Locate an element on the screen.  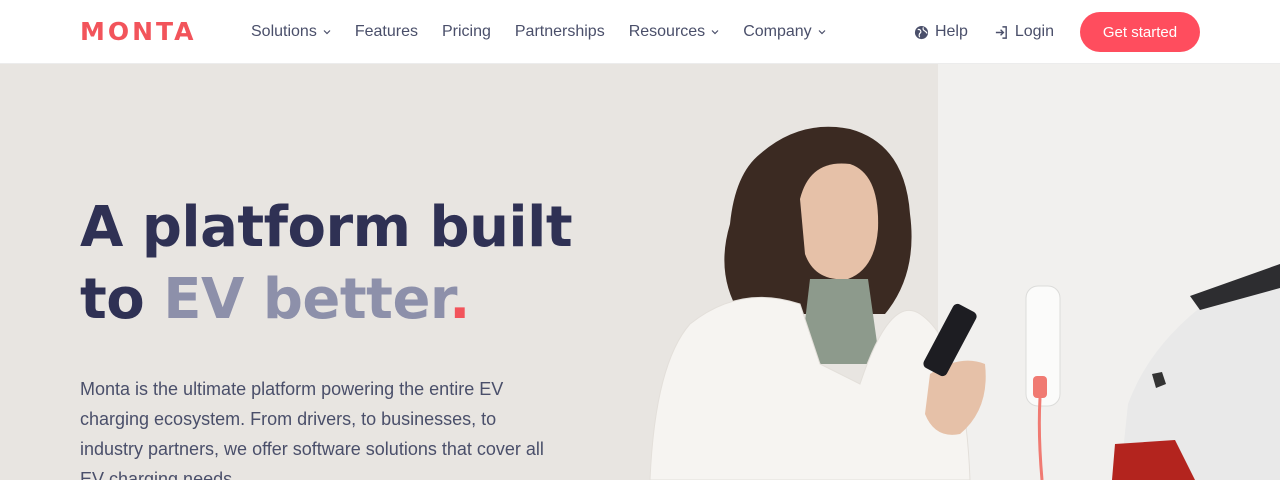
nav-item-company: Company is located at coordinates (784, 32).